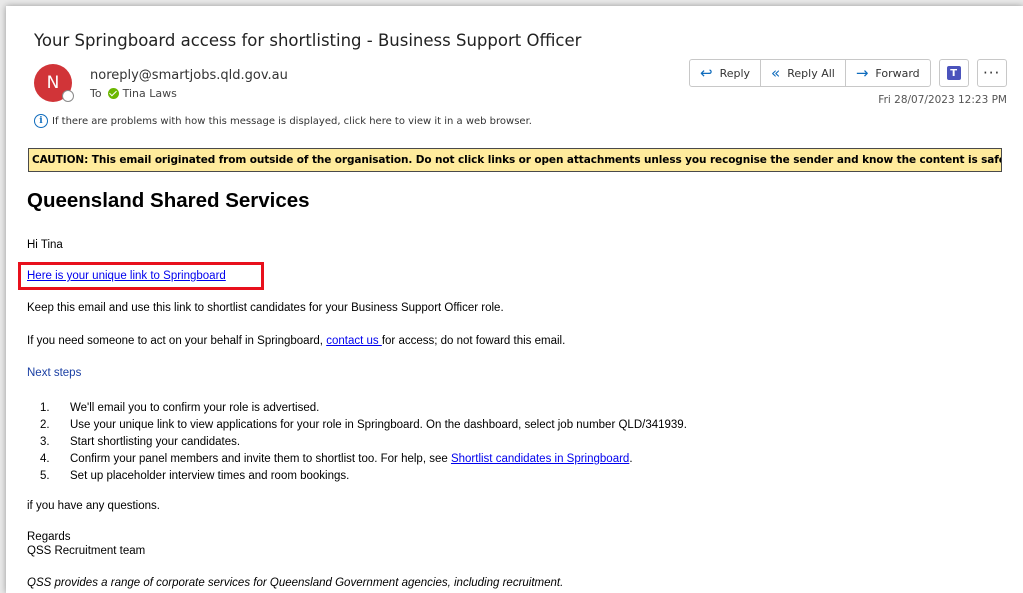 The height and width of the screenshot is (593, 1023). Describe the element at coordinates (45, 245) in the screenshot. I see `greeting: Hi Tina` at that location.